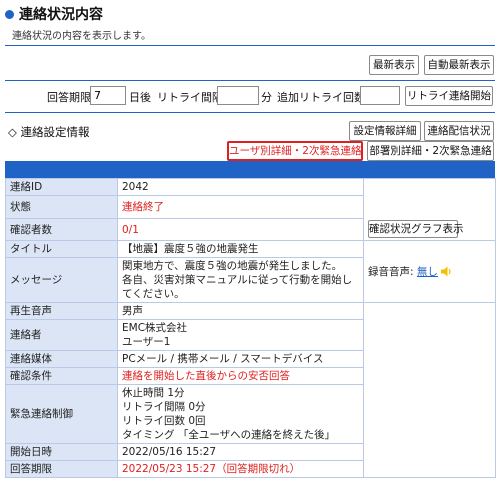 Image resolution: width=500 pixels, height=484 pixels. Describe the element at coordinates (155, 328) in the screenshot. I see `contact-company: EMC株式会社` at that location.